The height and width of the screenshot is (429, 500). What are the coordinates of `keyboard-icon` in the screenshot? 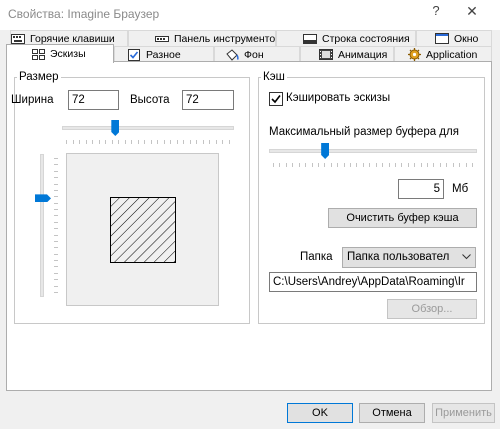 It's located at (18, 39).